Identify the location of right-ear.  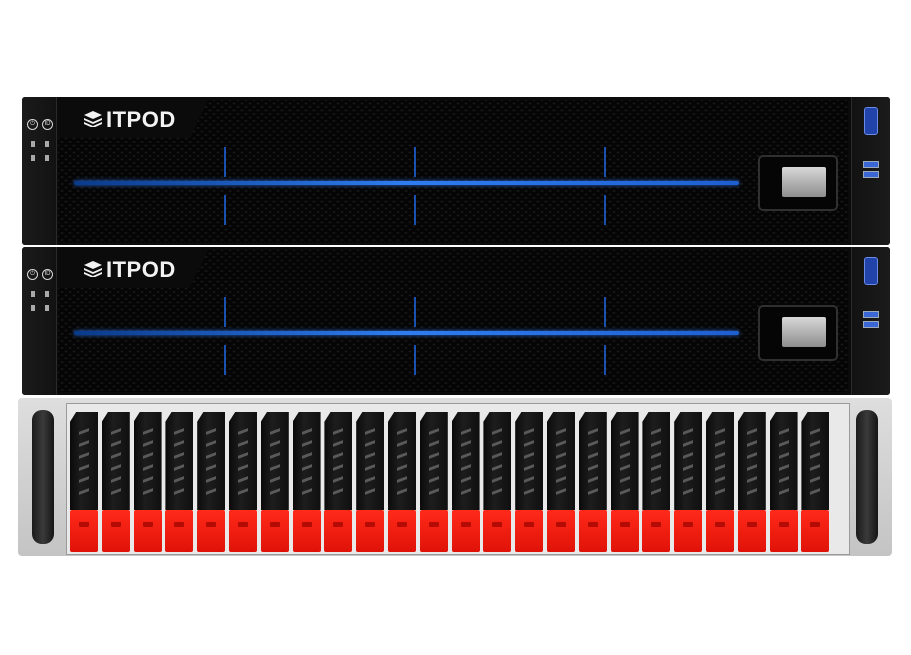
(870, 171).